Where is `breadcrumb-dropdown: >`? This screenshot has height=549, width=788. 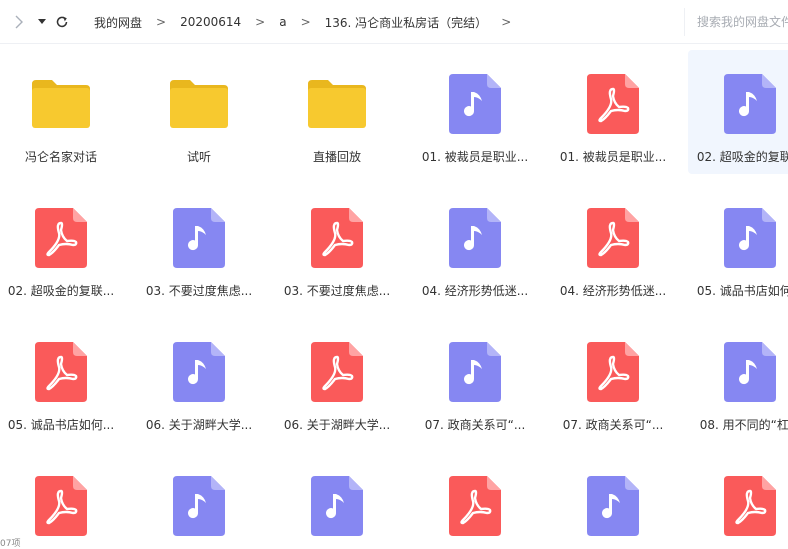 breadcrumb-dropdown: > is located at coordinates (506, 22).